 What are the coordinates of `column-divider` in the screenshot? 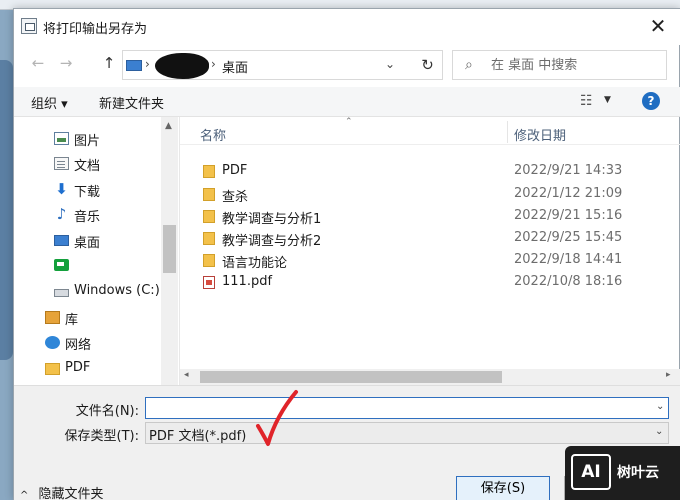 It's located at (507, 132).